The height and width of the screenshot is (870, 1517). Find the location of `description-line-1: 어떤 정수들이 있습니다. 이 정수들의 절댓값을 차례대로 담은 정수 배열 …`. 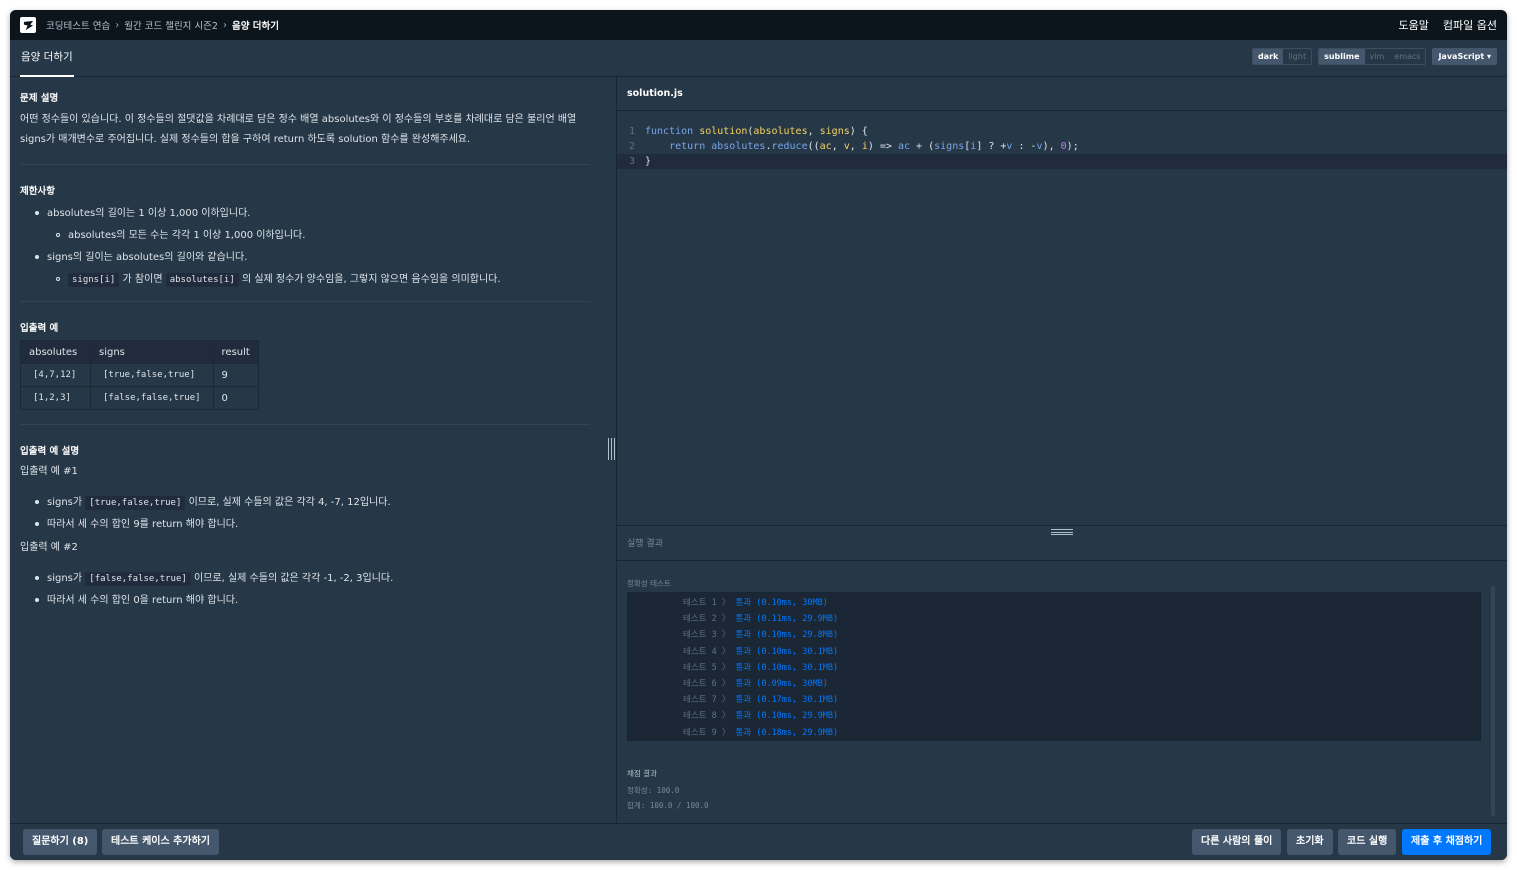

description-line-1: 어떤 정수들이 있습니다. 이 정수들의 절댓값을 차례대로 담은 정수 배열 … is located at coordinates (298, 119).